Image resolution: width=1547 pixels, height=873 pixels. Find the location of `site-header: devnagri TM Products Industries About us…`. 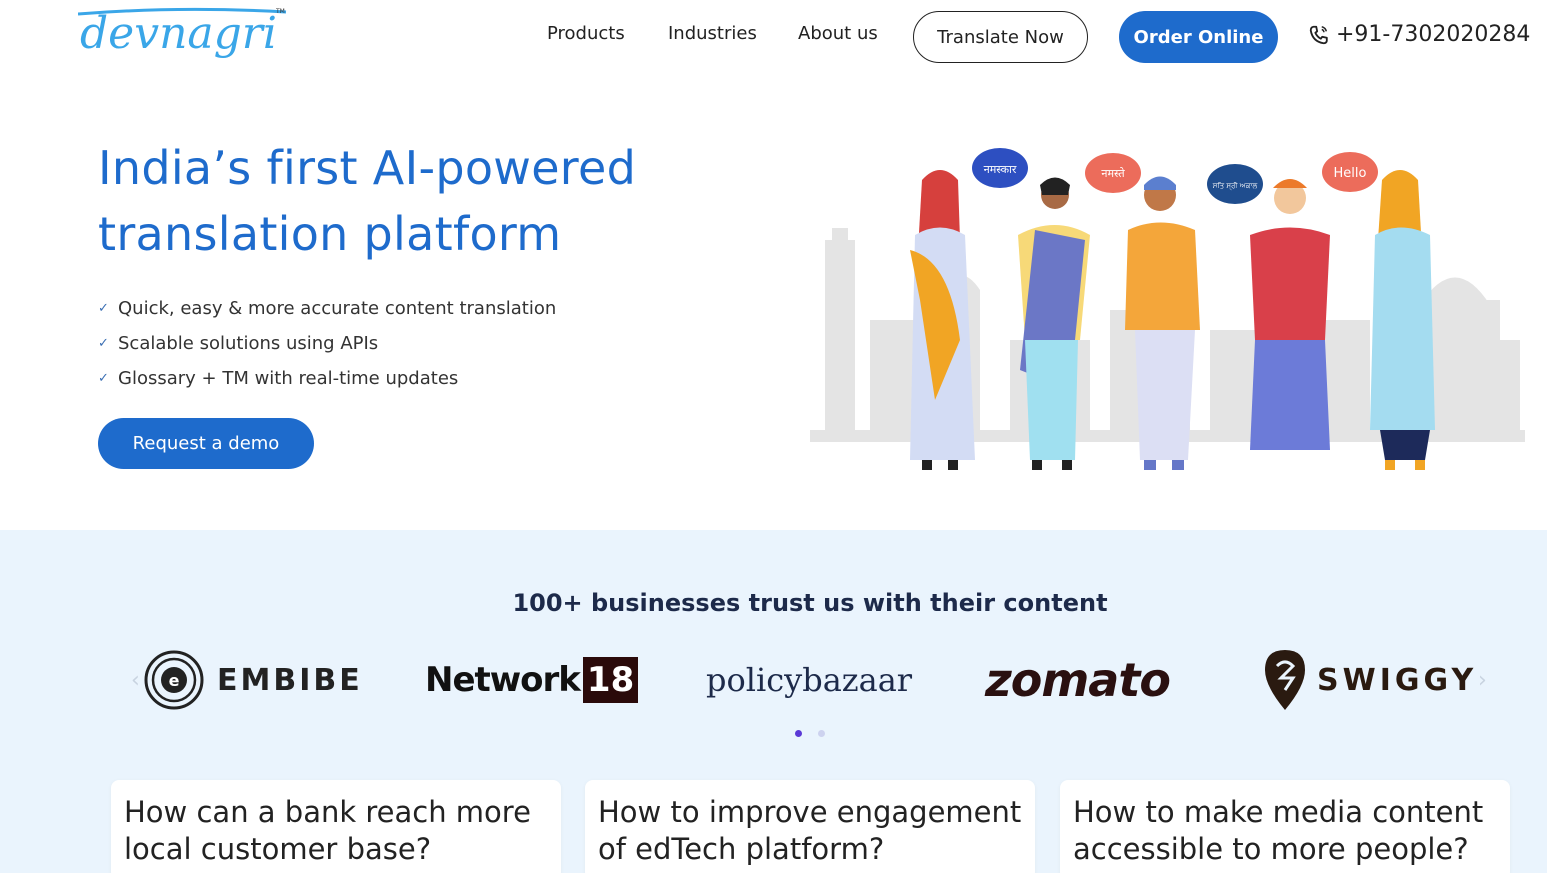

site-header: devnagri TM Products Industries About us… is located at coordinates (773, 37).